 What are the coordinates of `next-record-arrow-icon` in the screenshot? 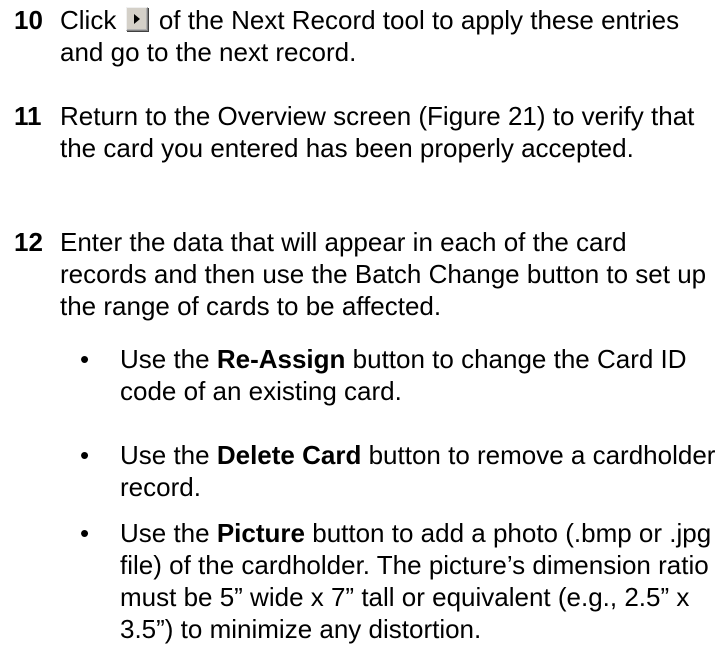 It's located at (136, 19).